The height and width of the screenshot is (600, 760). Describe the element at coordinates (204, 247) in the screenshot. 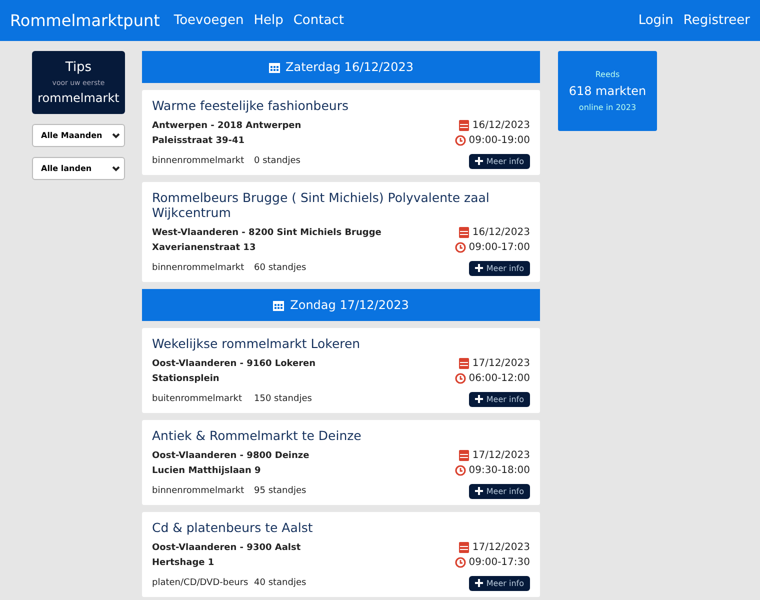

I see `market-address: Xaverianenstraat 13` at that location.